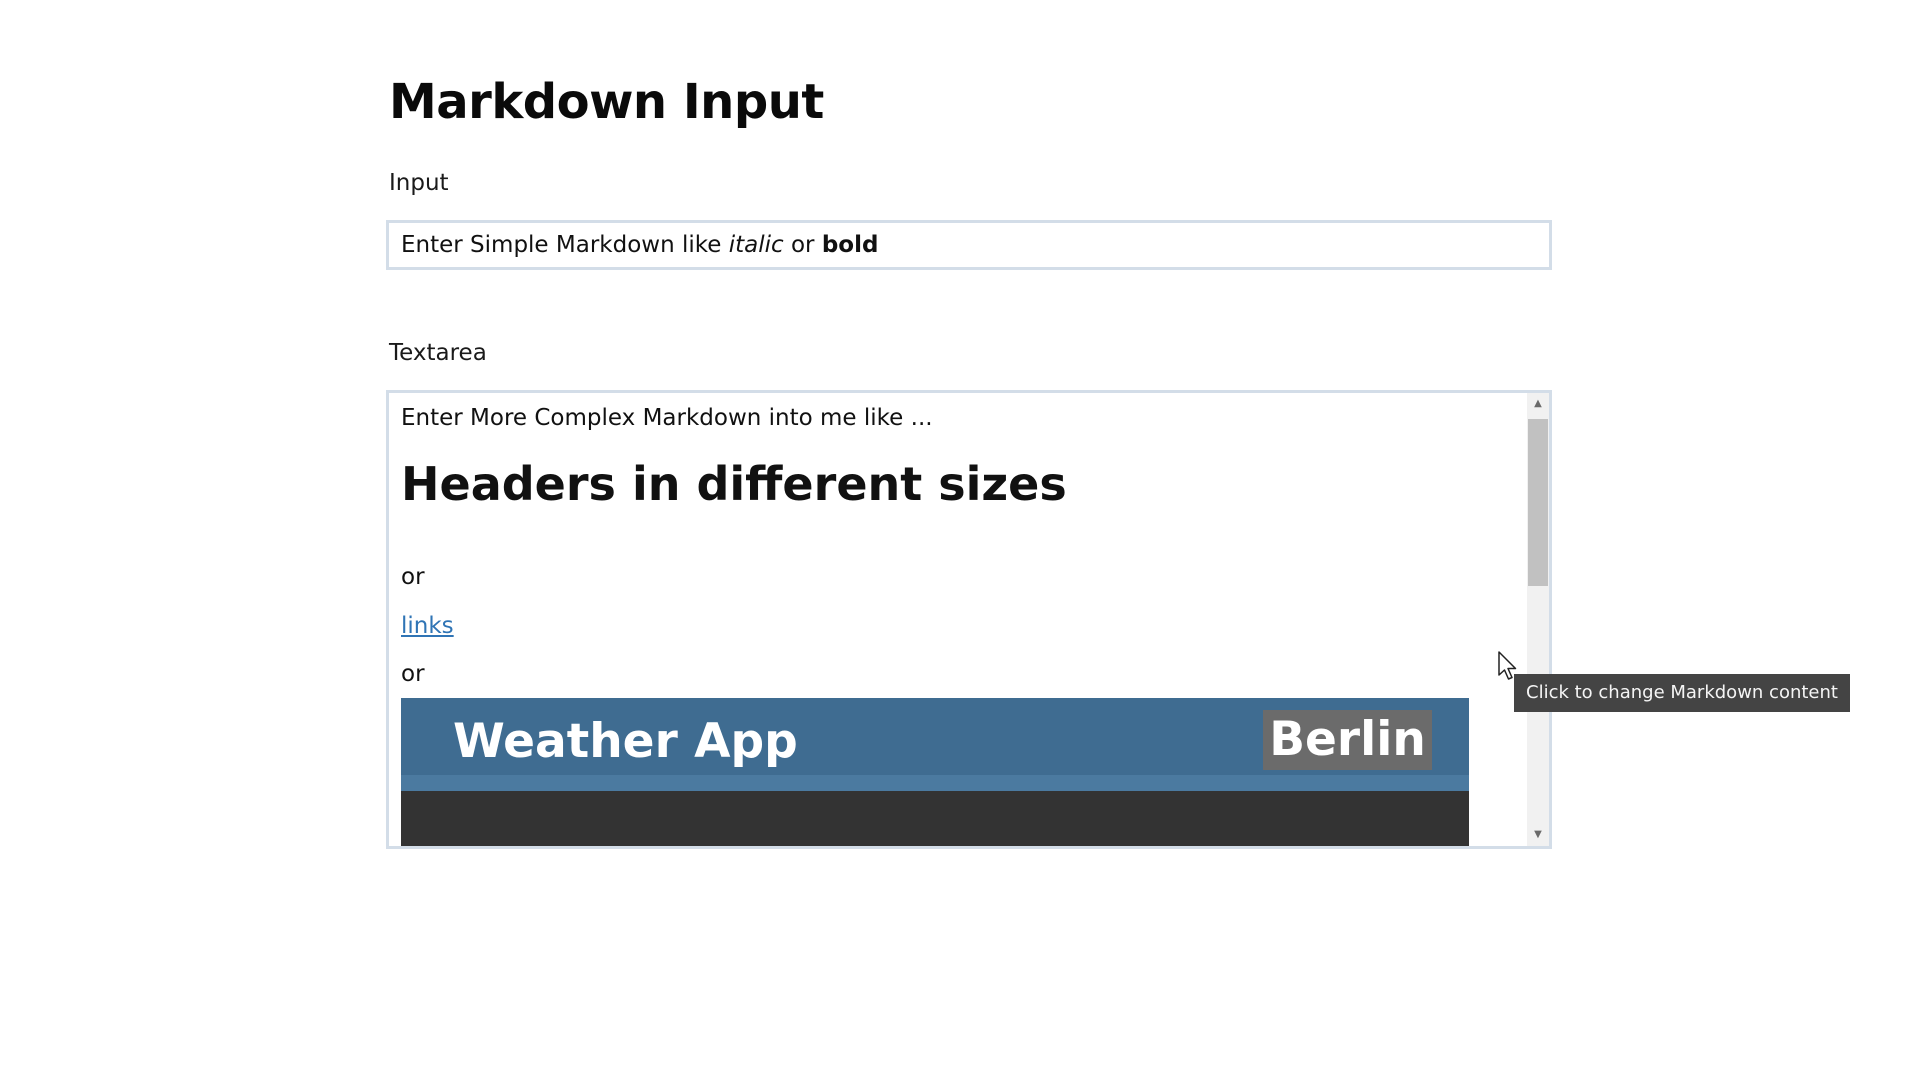 This screenshot has width=1919, height=1079. I want to click on weather-app-title: Weather App, so click(625, 741).